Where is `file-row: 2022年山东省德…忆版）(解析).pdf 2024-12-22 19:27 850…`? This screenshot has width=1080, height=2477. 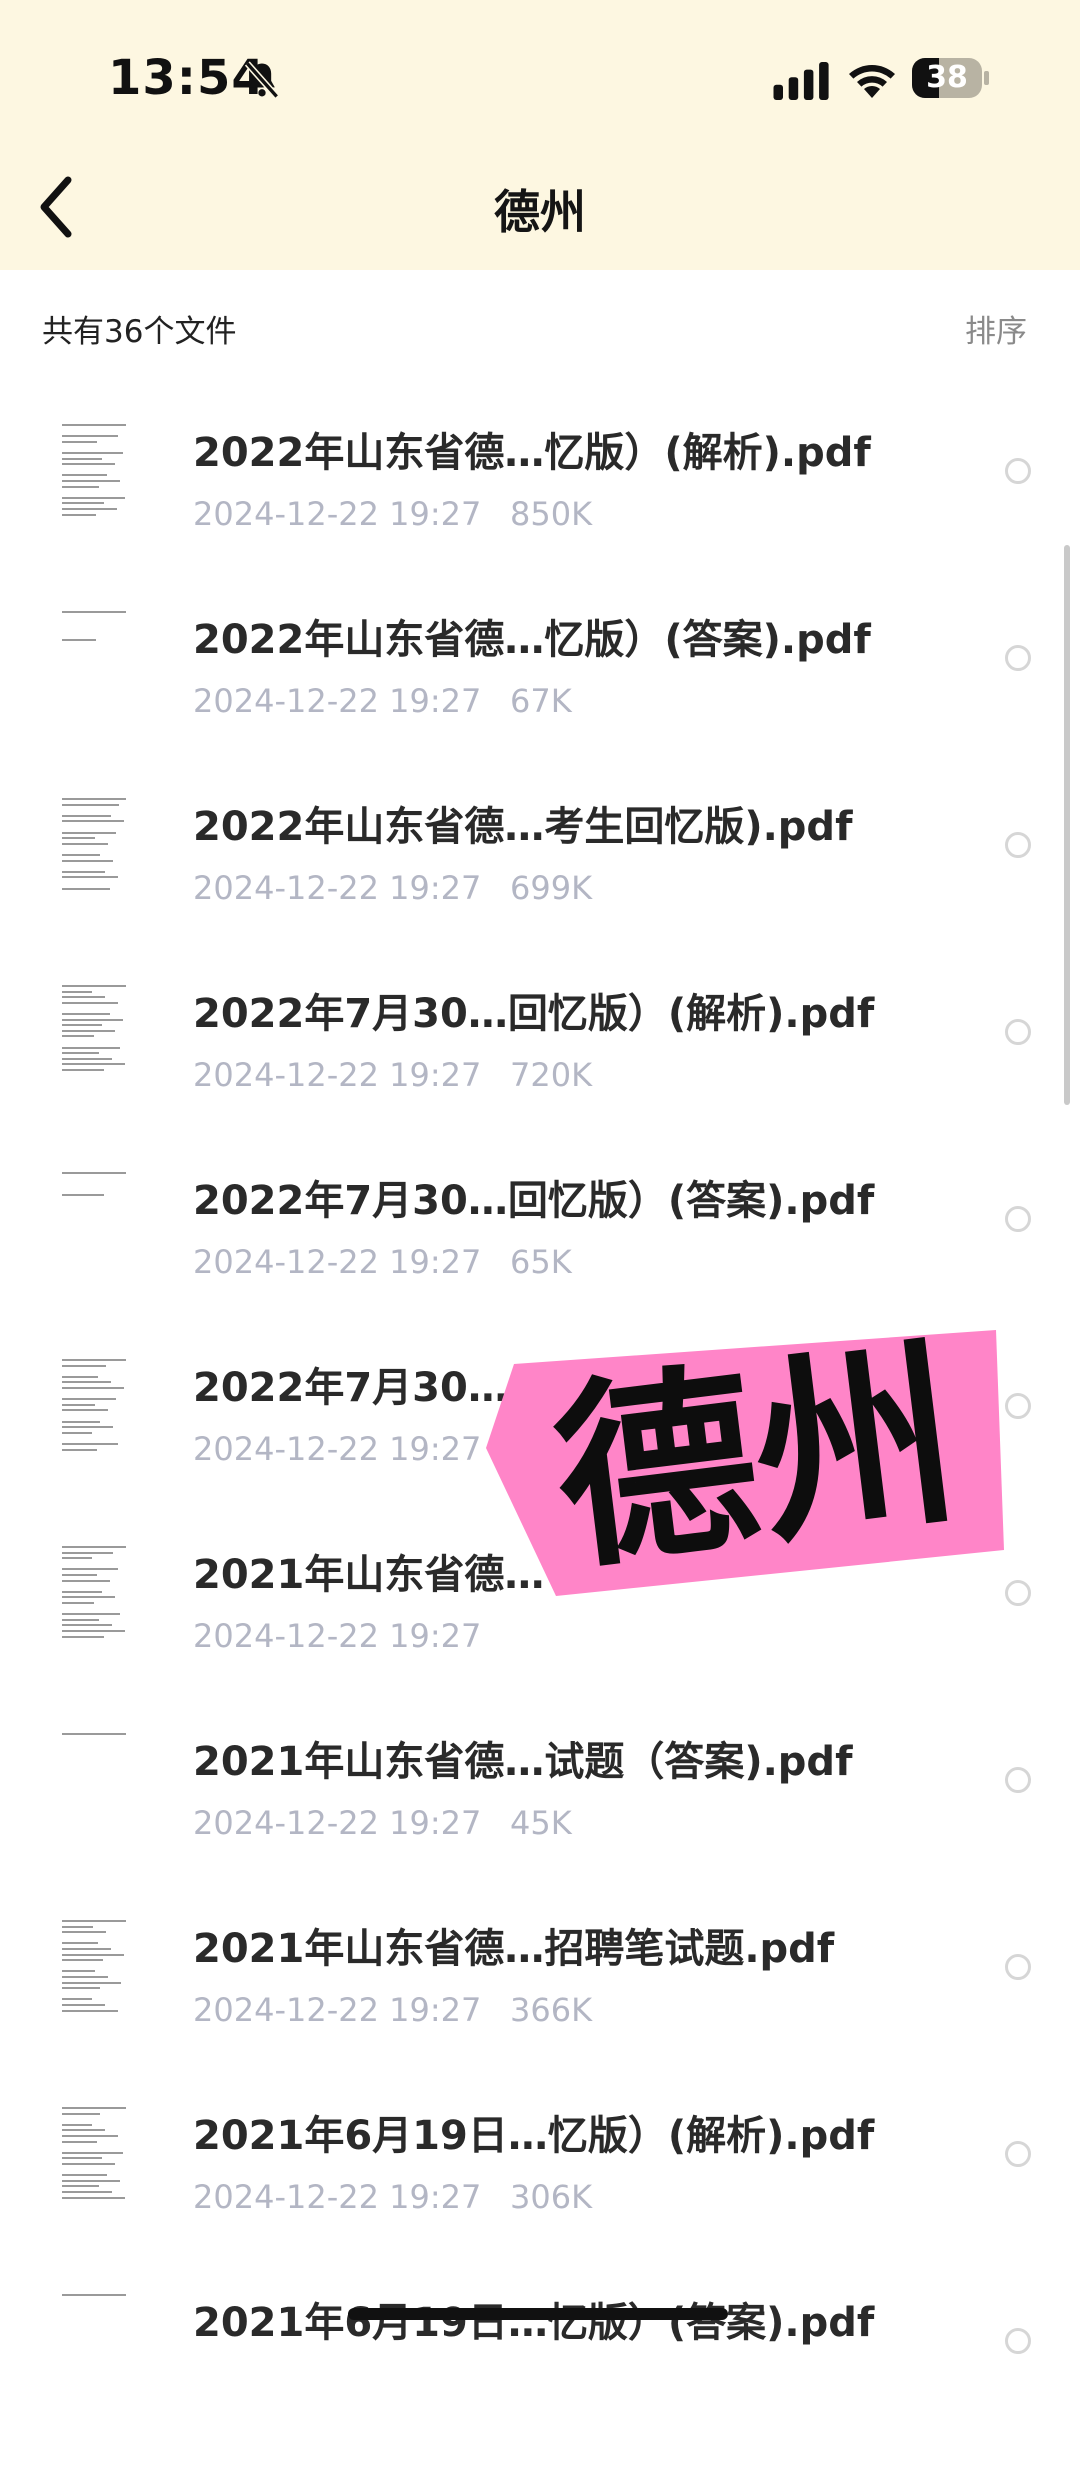
file-row: 2022年山东省德…忆版）(解析).pdf 2024-12-22 19:27 850… is located at coordinates (540, 513).